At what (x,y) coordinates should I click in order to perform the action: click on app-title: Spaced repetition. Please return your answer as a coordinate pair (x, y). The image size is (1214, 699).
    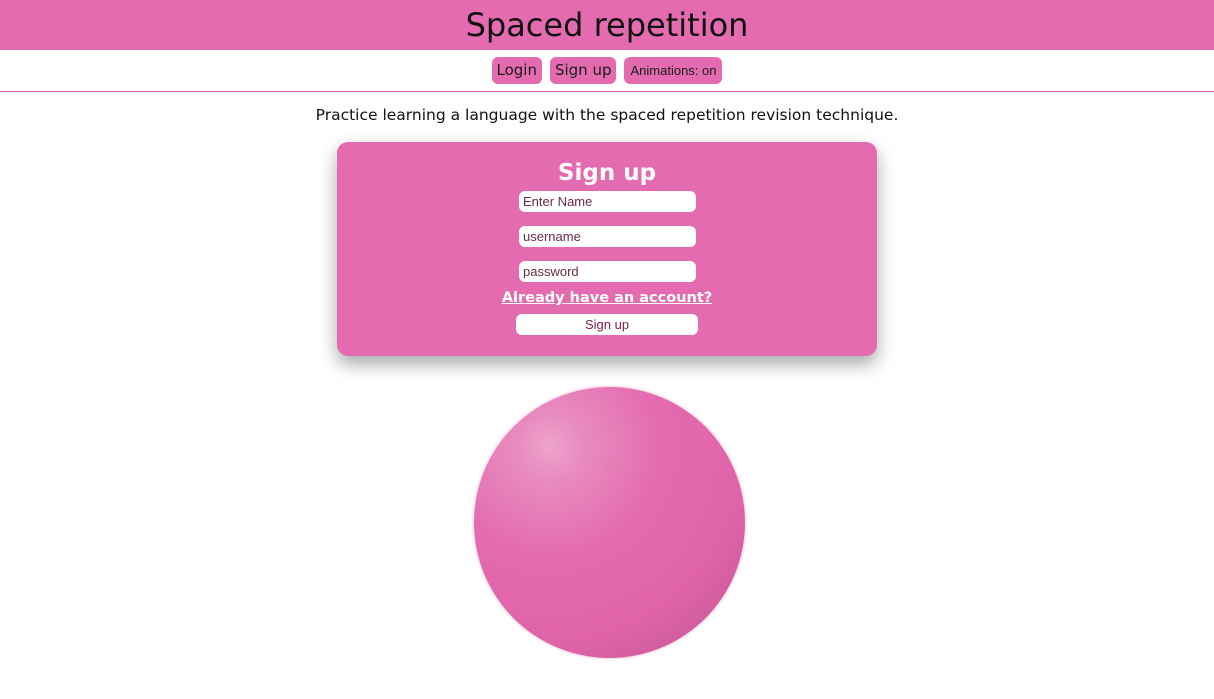
    Looking at the image, I should click on (607, 25).